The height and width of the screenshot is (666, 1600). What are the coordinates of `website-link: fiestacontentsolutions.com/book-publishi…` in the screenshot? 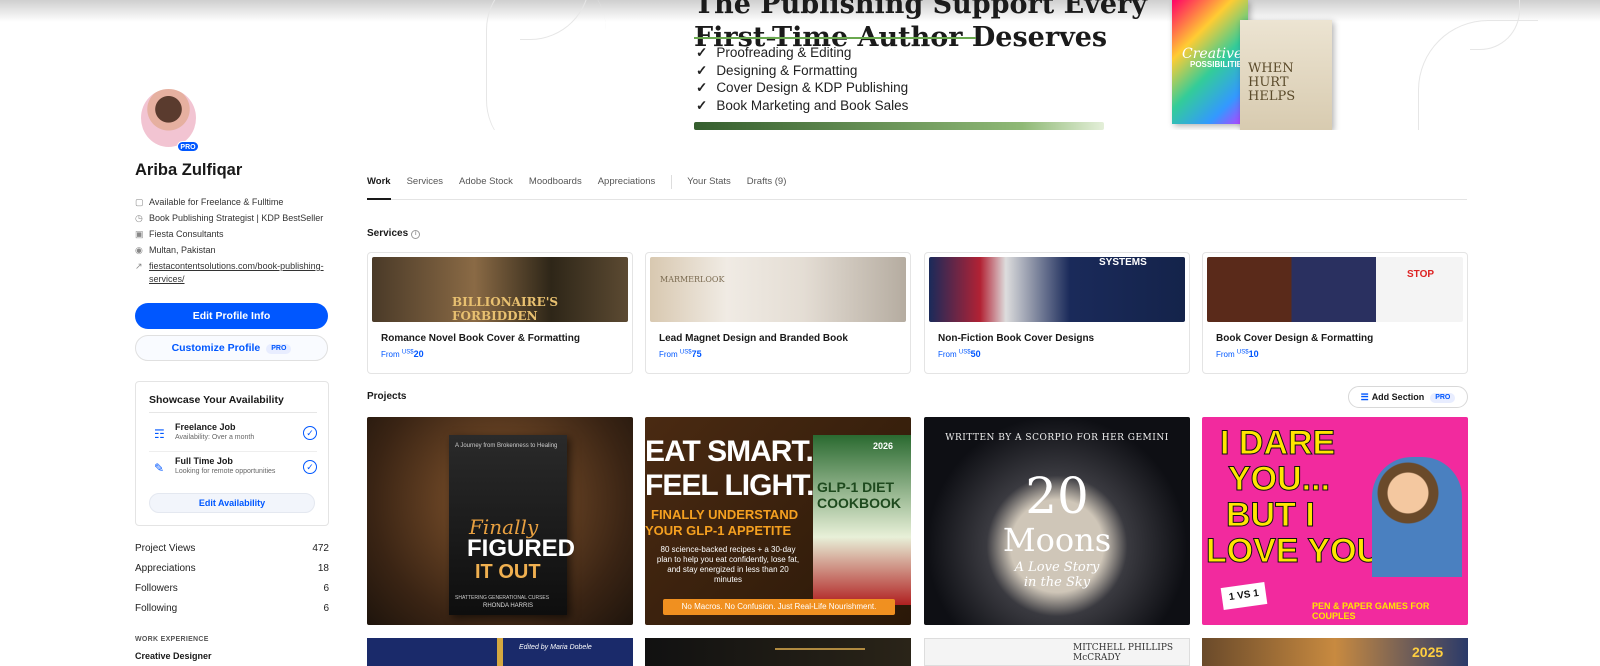 It's located at (242, 273).